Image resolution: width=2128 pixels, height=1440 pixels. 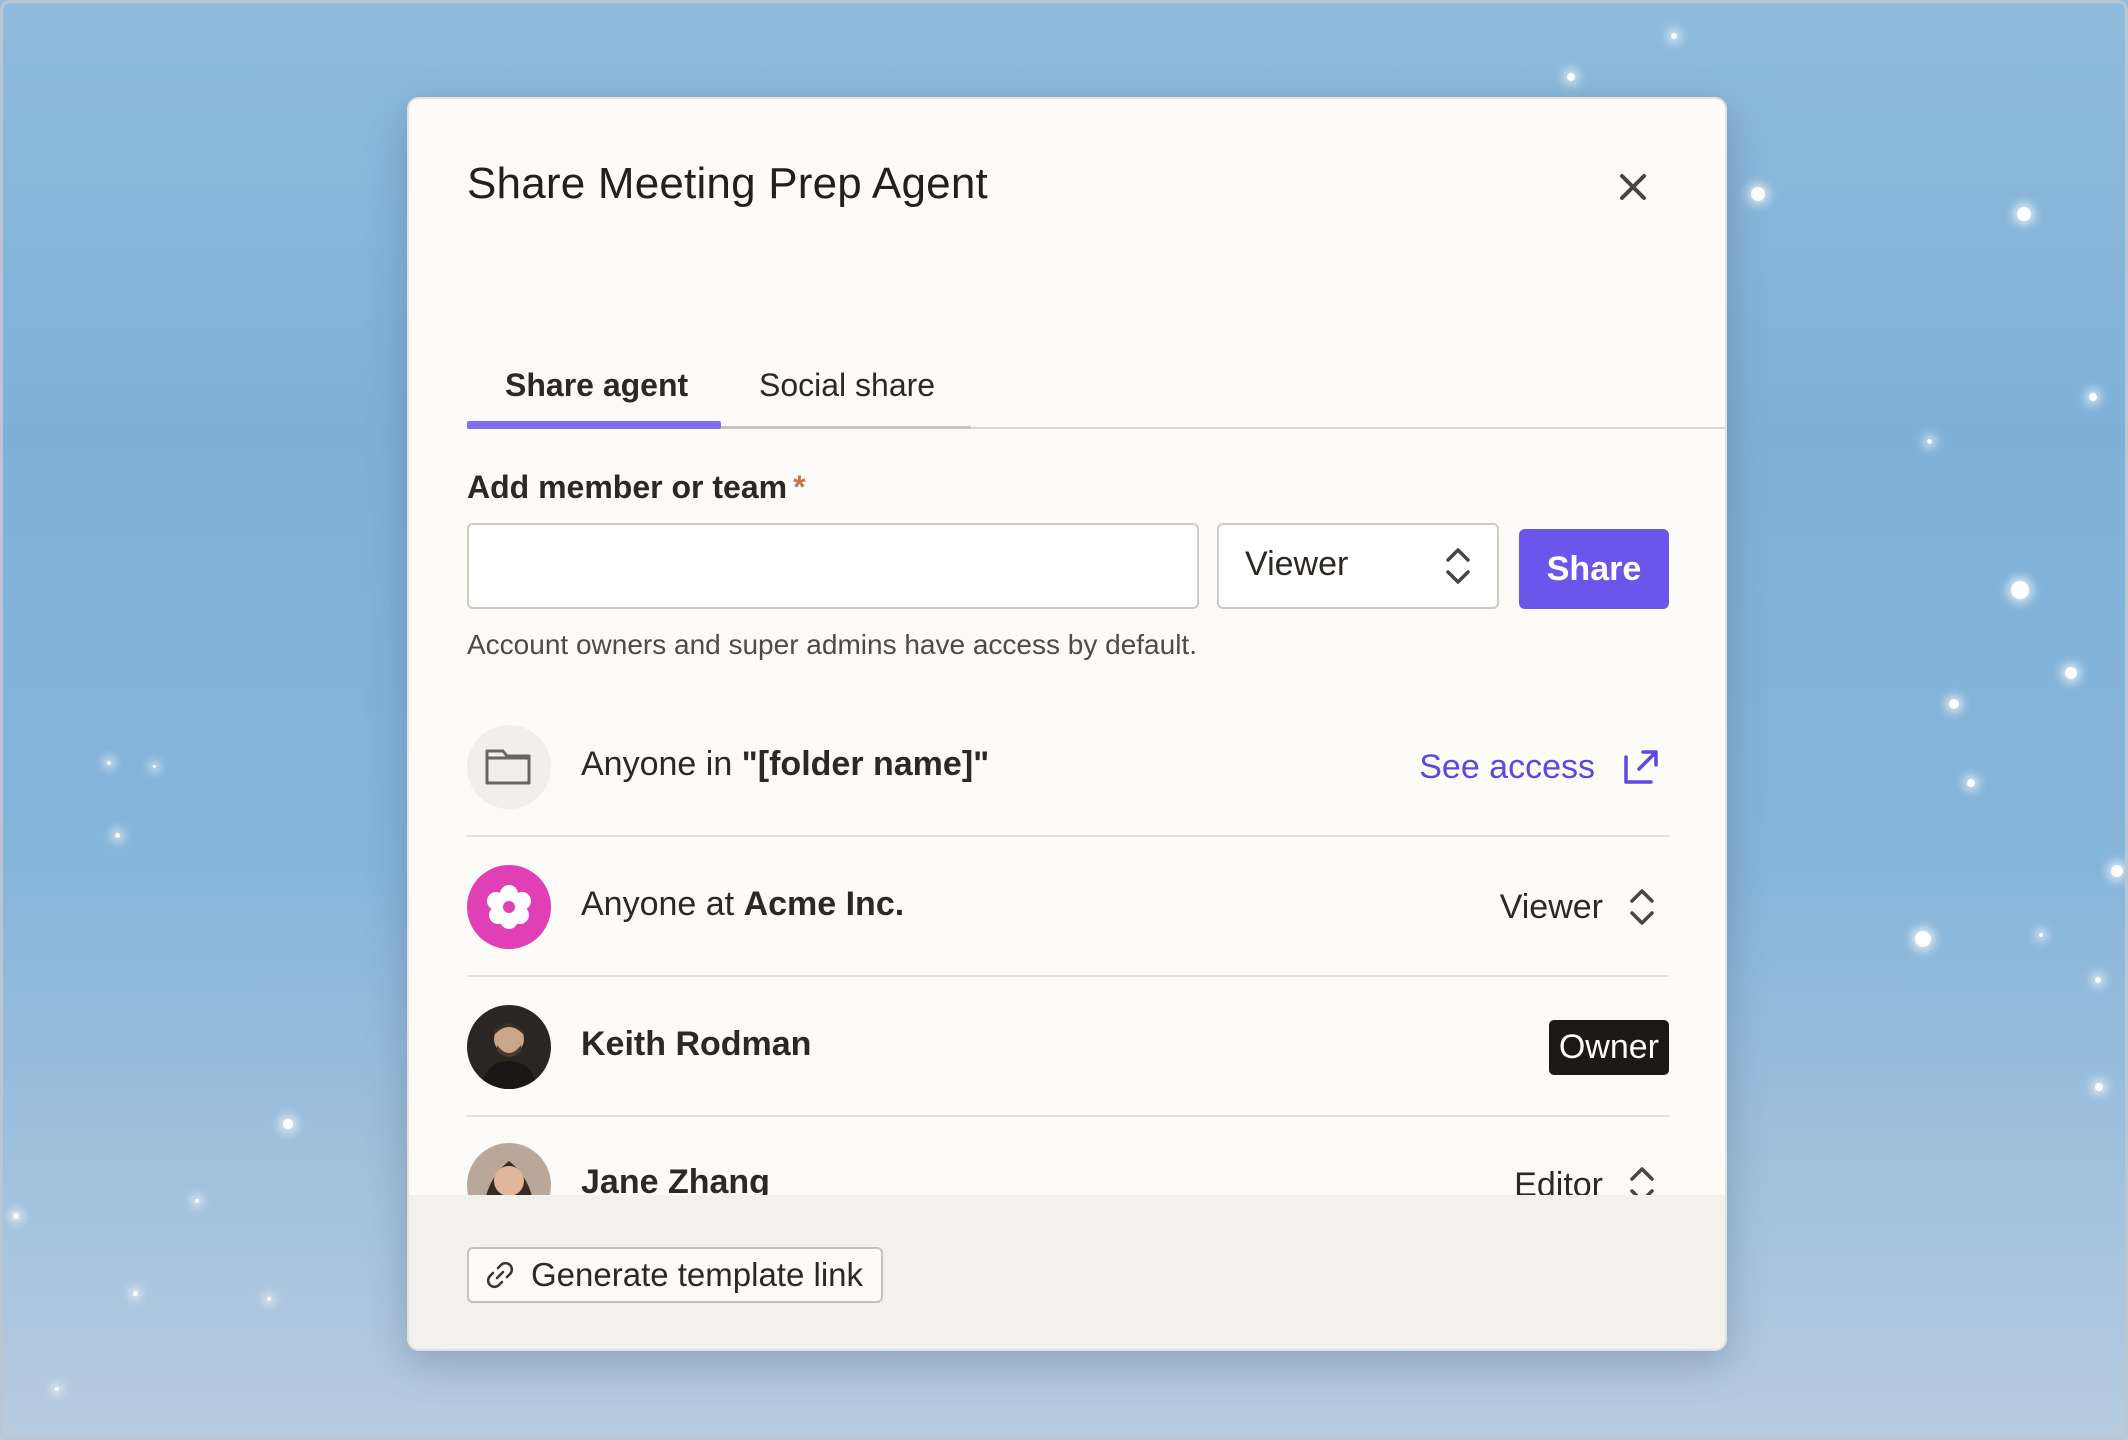 I want to click on access-row-user: Keith Rodman Owner, so click(x=1068, y=1047).